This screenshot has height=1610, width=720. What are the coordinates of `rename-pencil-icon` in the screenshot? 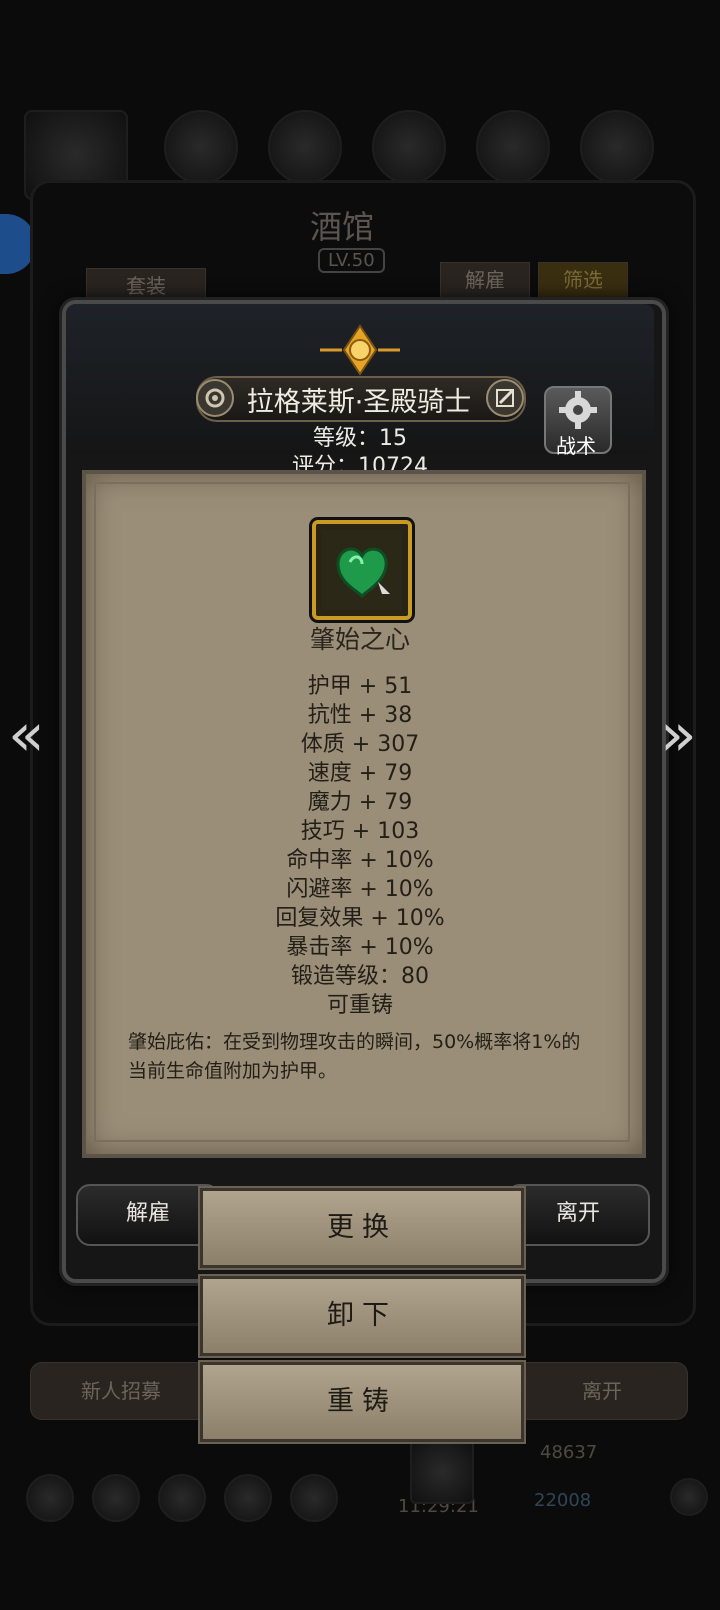 It's located at (505, 398).